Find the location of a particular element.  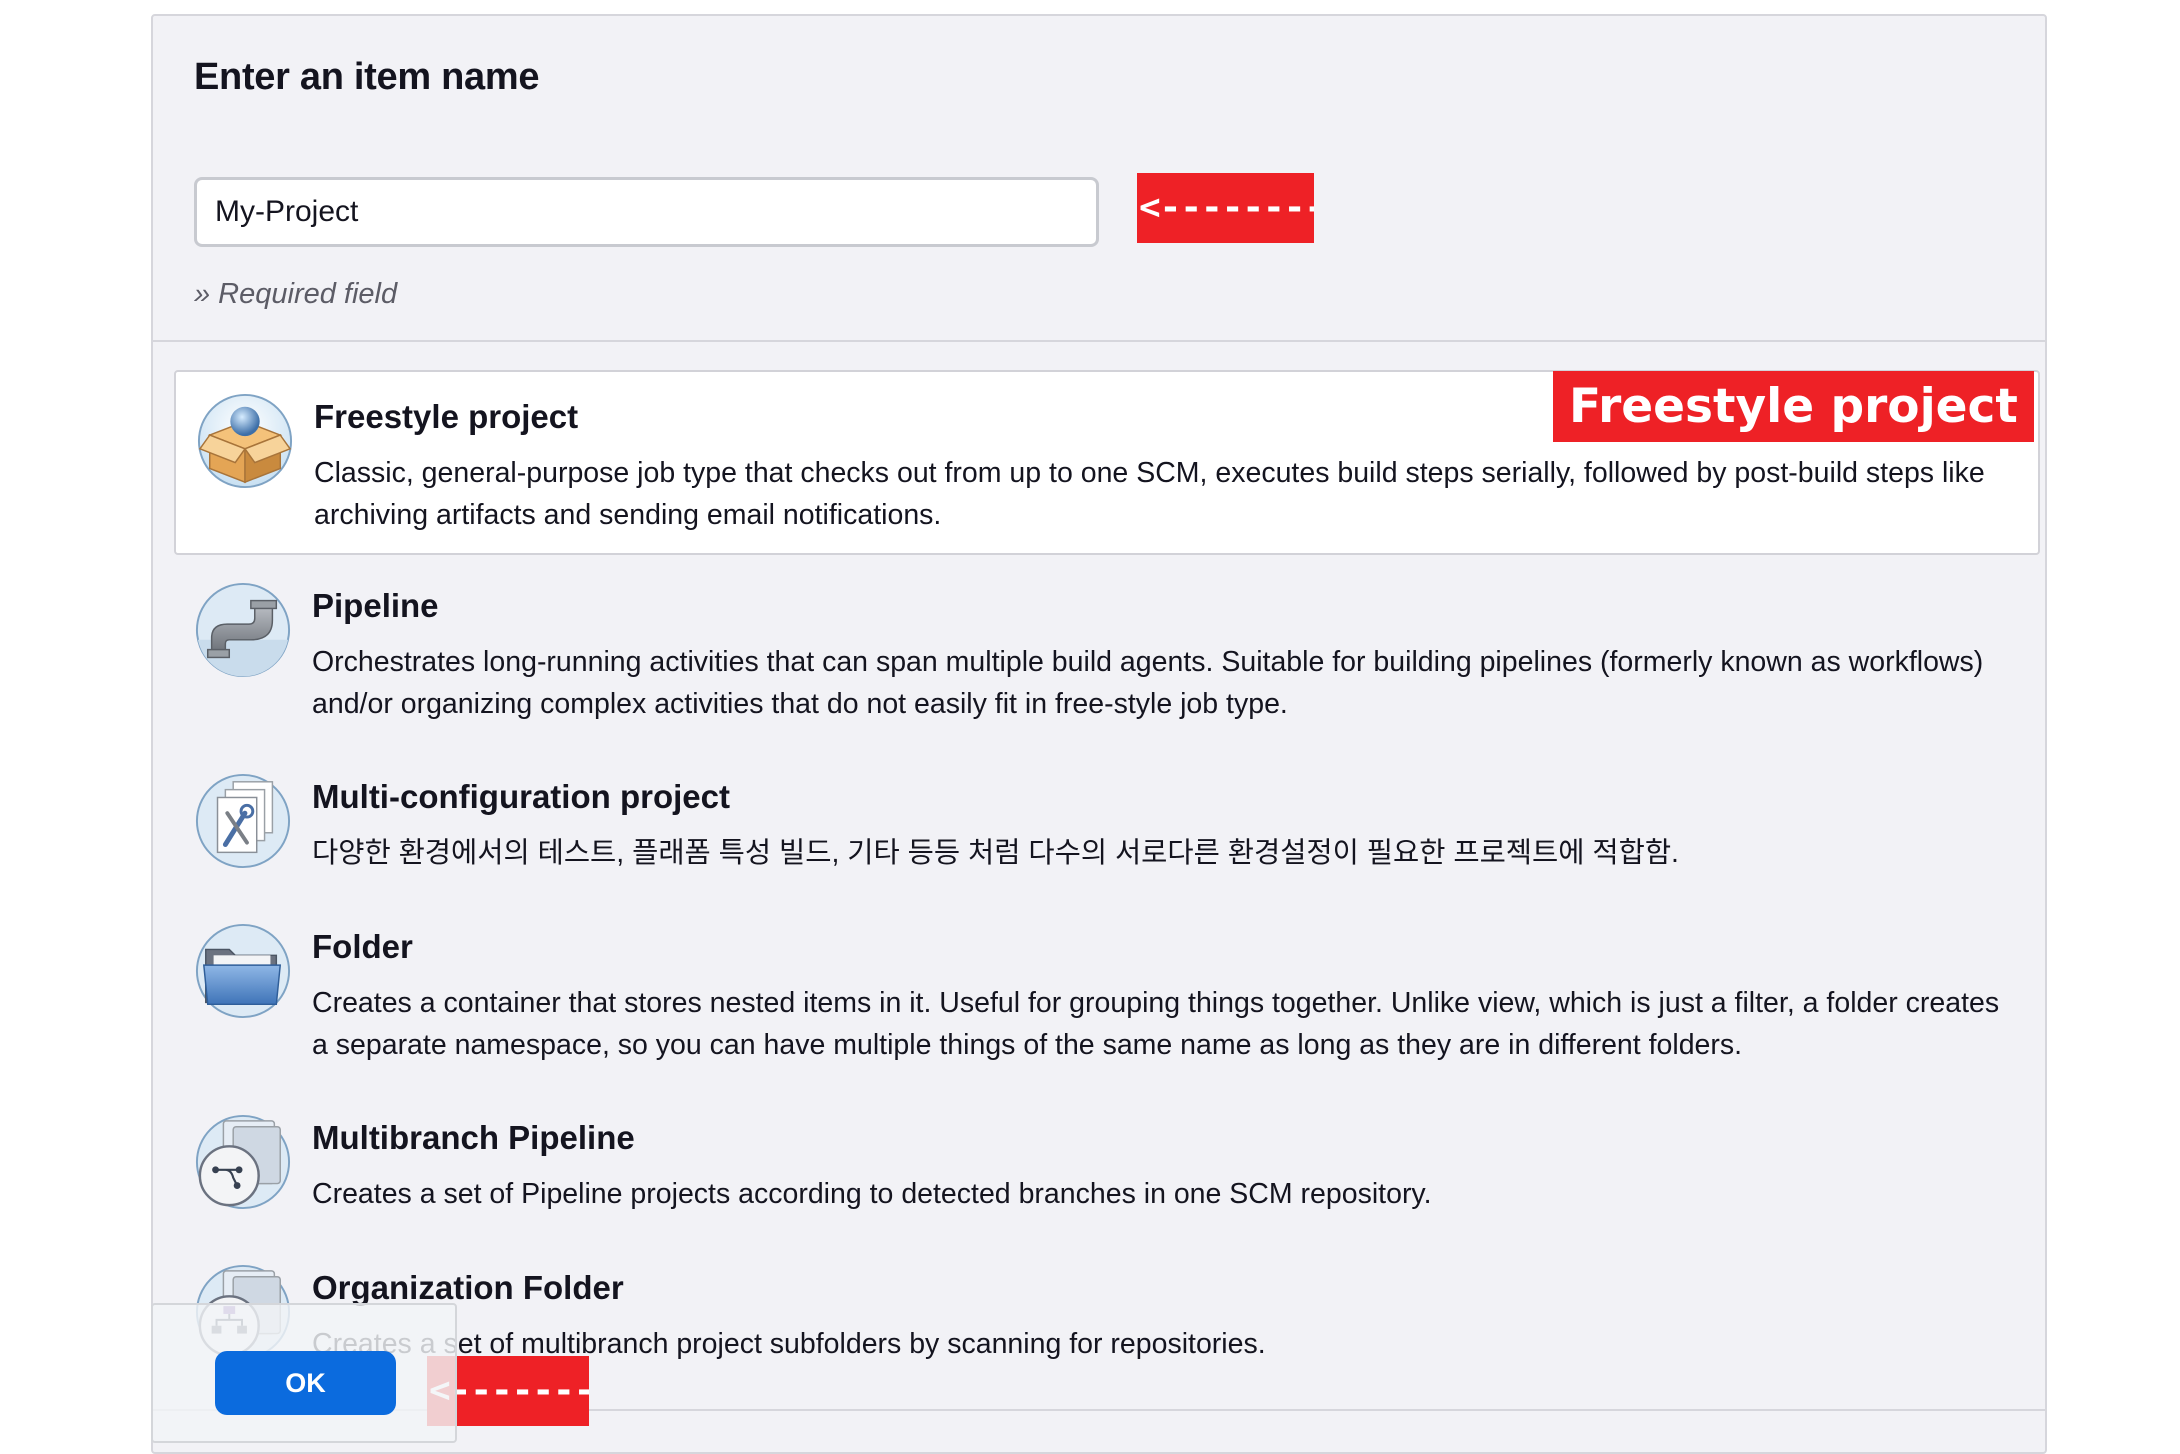

item-name-annotation-arrow: <-------- is located at coordinates (1225, 208).